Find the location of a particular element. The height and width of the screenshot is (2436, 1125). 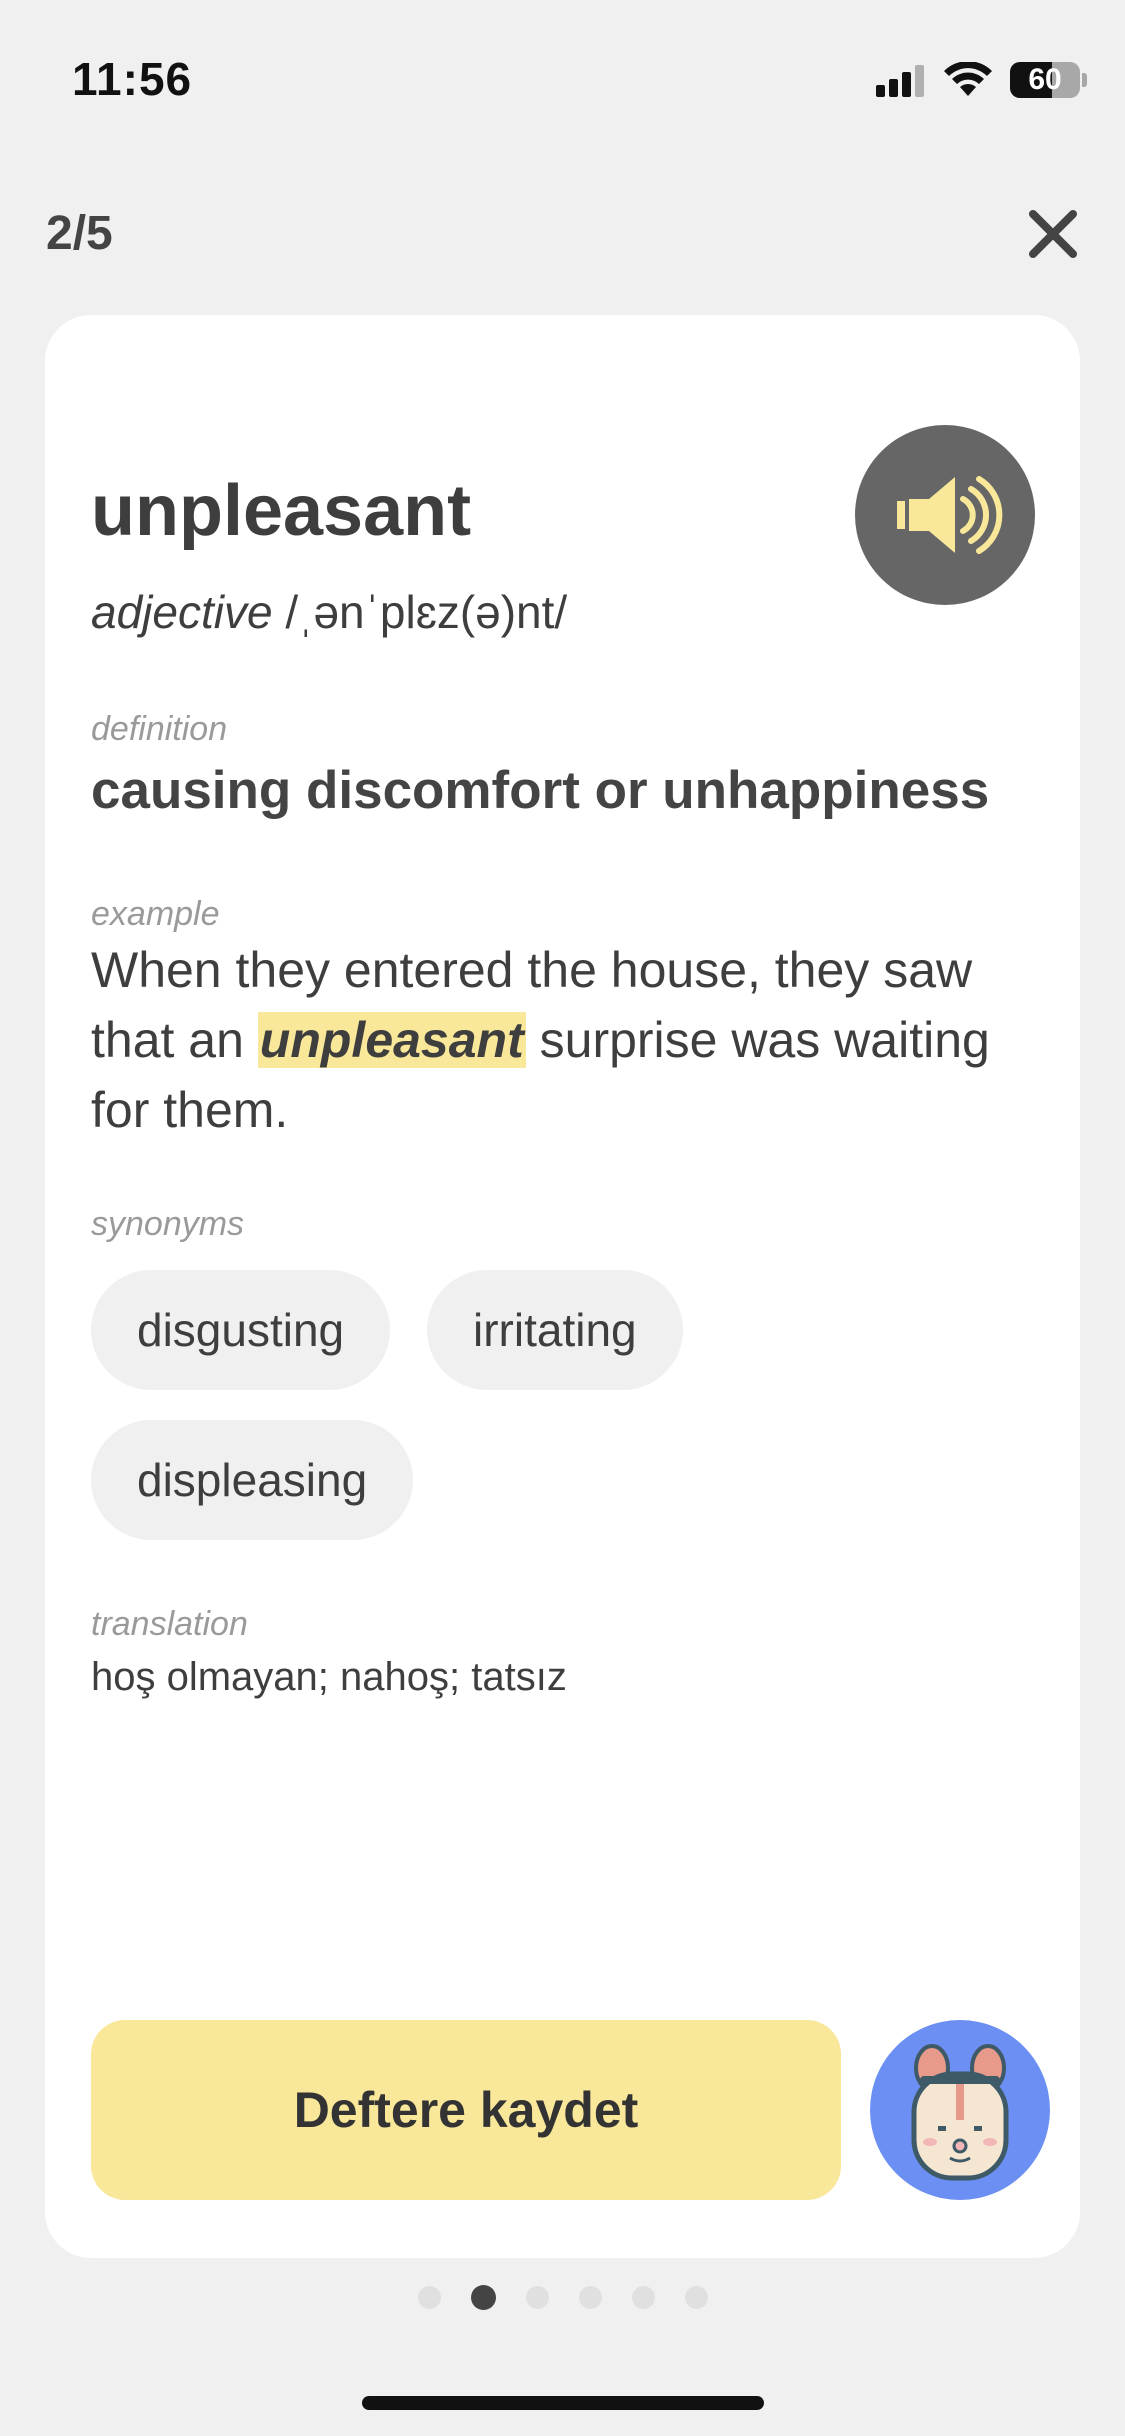

status-icons: 60 is located at coordinates (981, 80).